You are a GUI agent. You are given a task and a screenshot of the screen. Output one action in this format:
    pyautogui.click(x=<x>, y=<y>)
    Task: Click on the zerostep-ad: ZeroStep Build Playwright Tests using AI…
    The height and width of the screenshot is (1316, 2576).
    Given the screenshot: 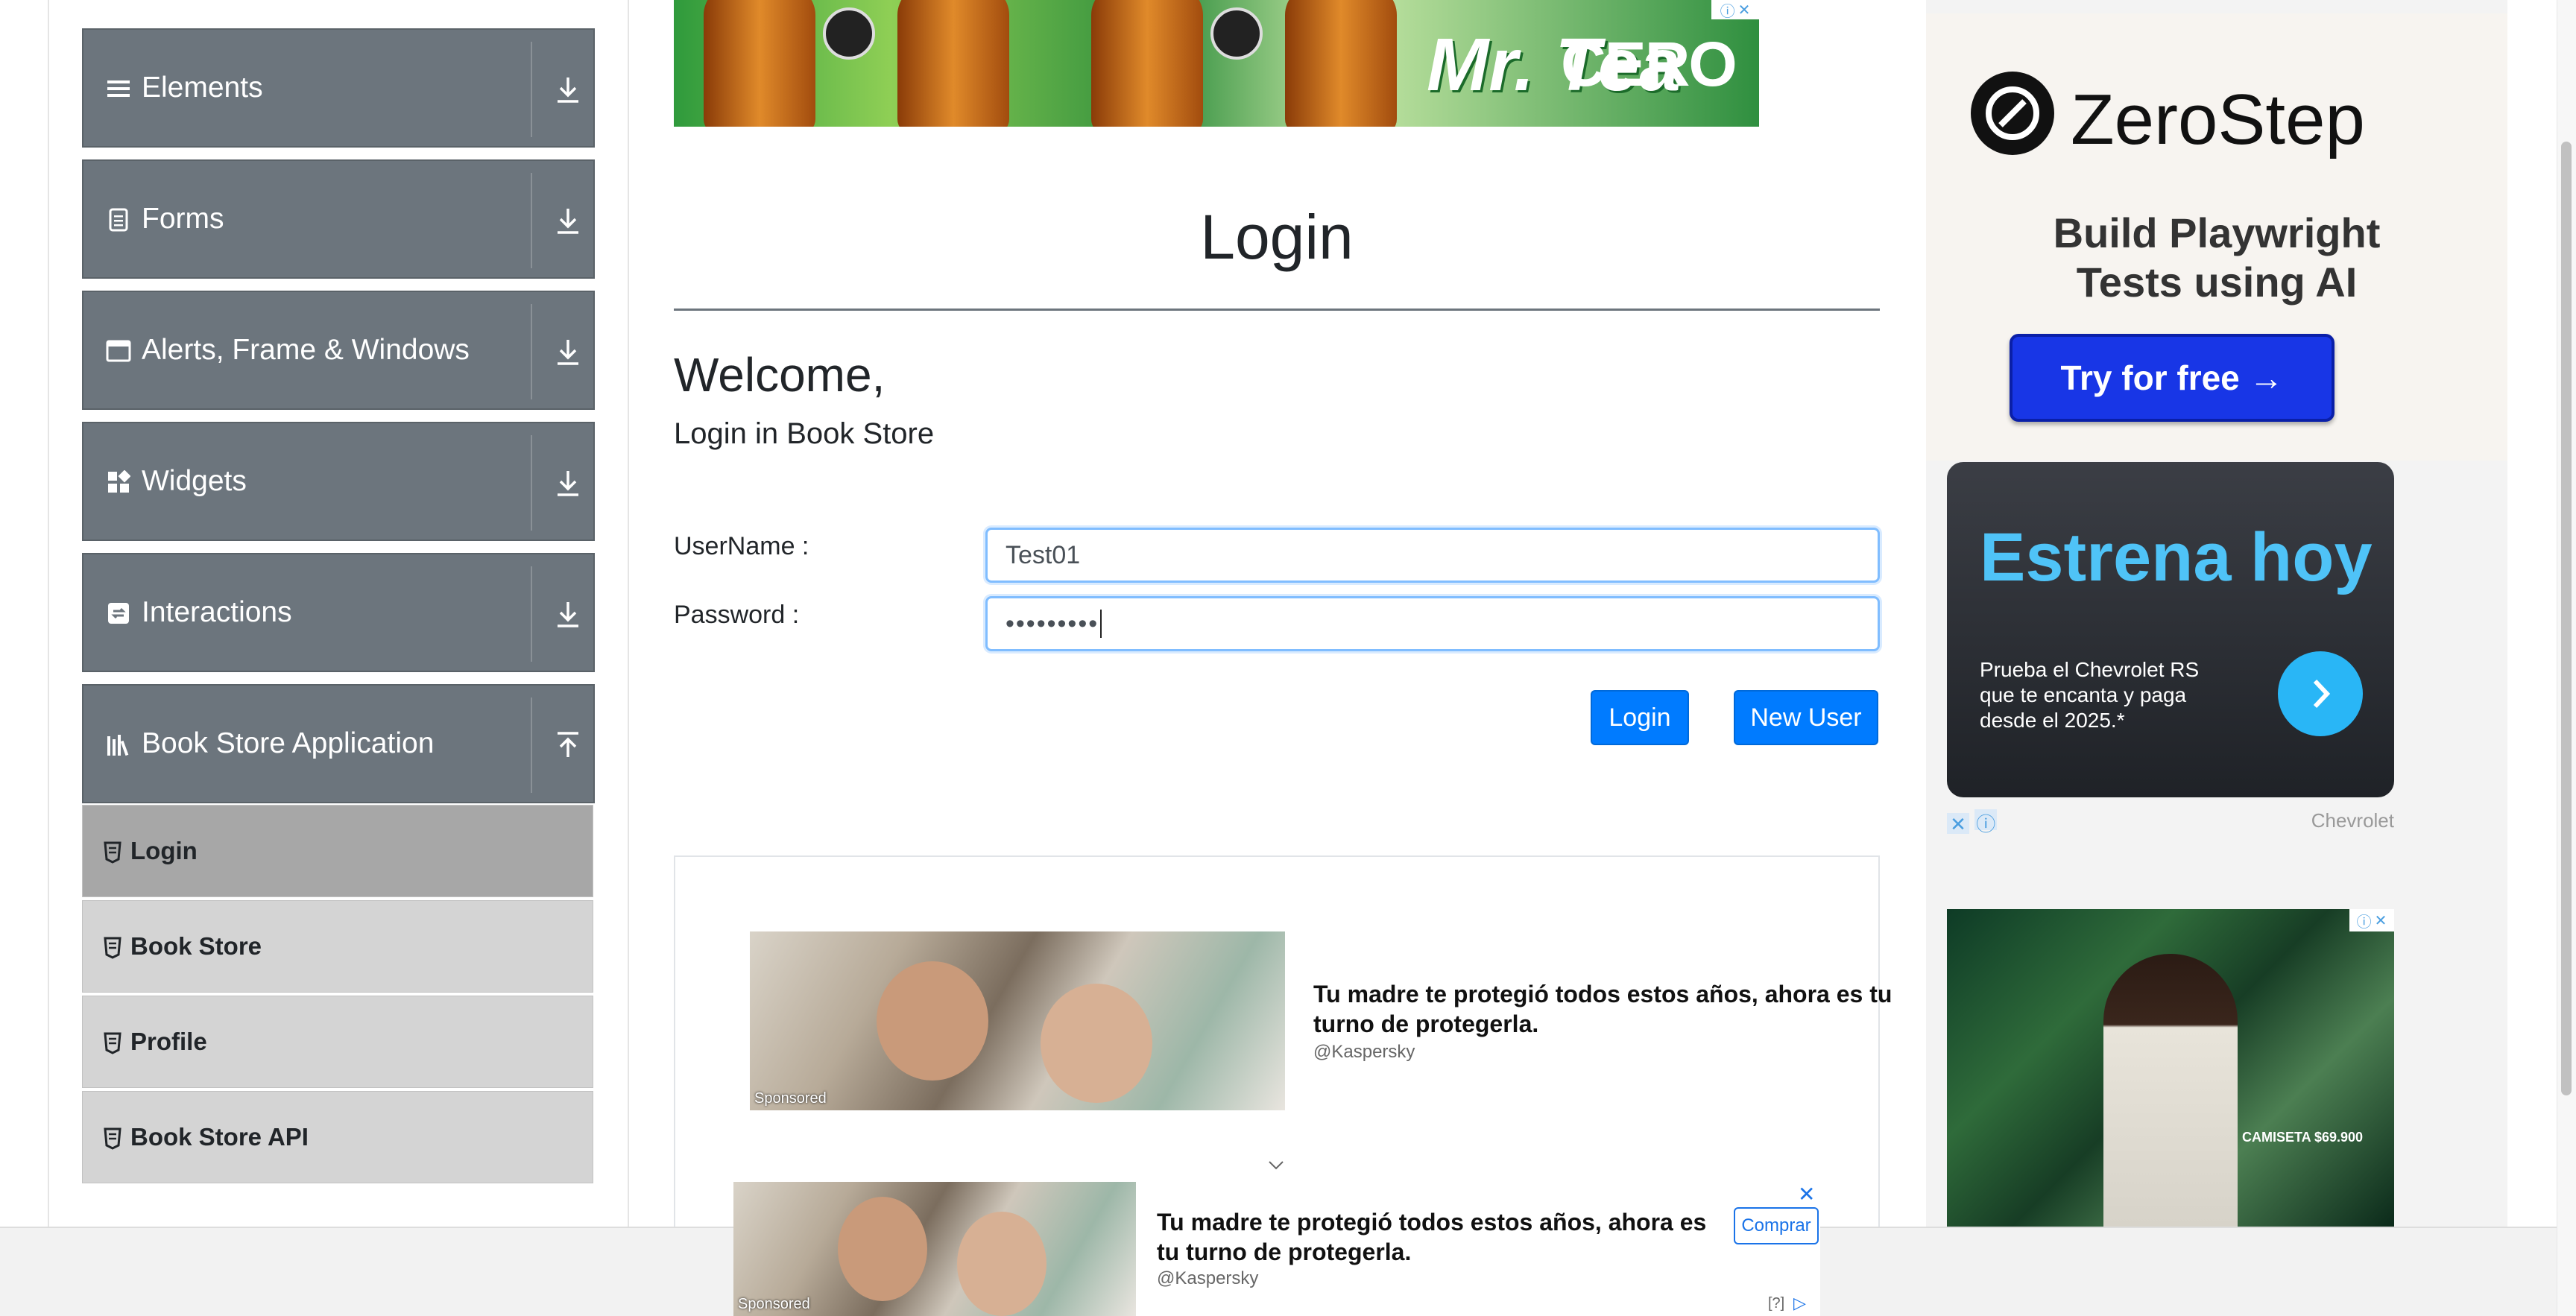 What is the action you would take?
    pyautogui.click(x=2216, y=237)
    